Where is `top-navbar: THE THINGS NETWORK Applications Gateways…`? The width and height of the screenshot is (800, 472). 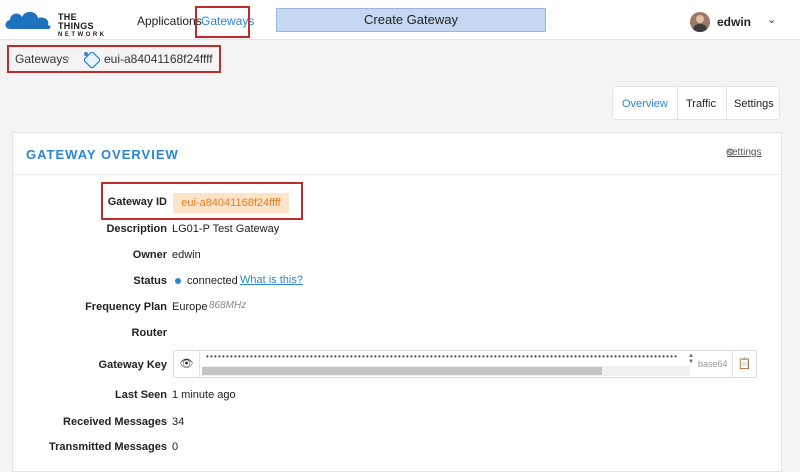
top-navbar: THE THINGS NETWORK Applications Gateways… is located at coordinates (400, 20).